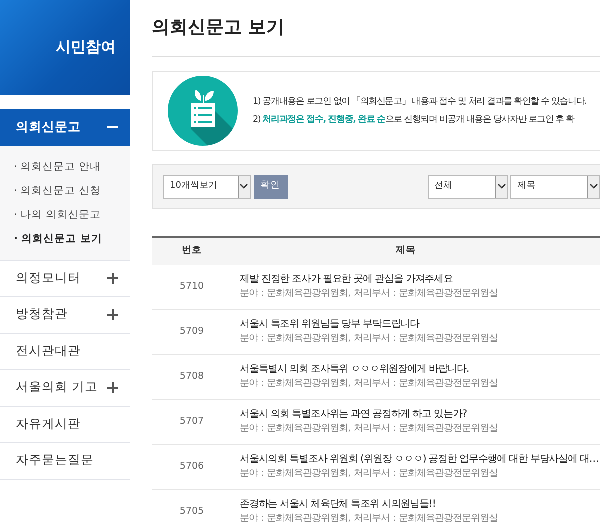  I want to click on menu-item: 의정모니터, so click(65, 278).